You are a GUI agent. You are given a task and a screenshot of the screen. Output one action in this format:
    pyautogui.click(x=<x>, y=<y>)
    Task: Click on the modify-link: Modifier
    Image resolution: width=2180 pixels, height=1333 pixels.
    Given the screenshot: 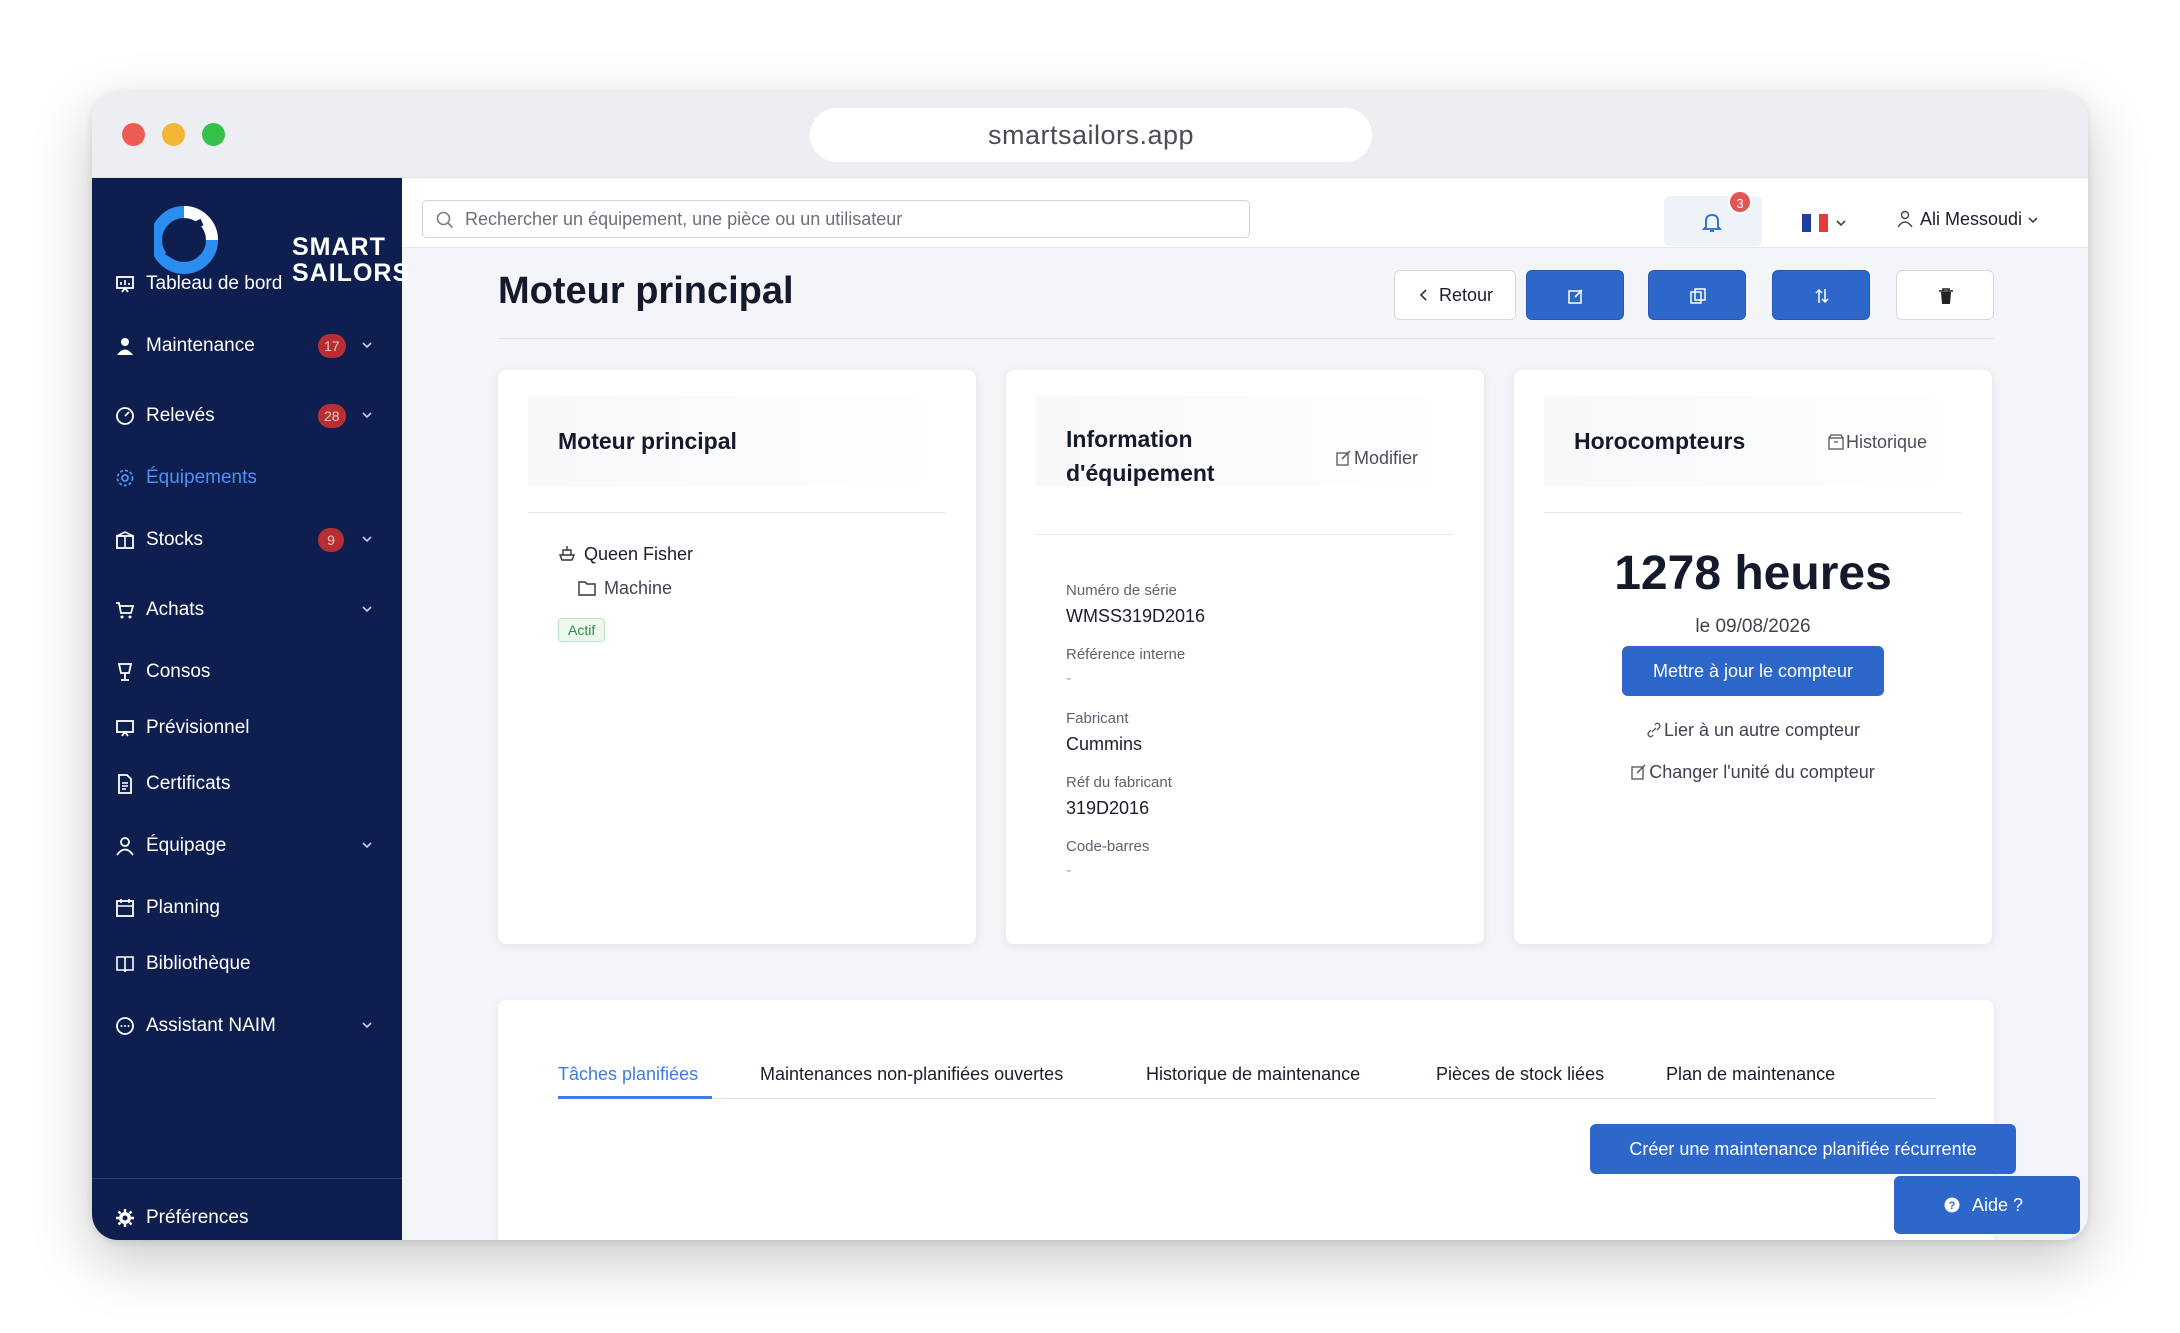 What is the action you would take?
    pyautogui.click(x=1377, y=458)
    